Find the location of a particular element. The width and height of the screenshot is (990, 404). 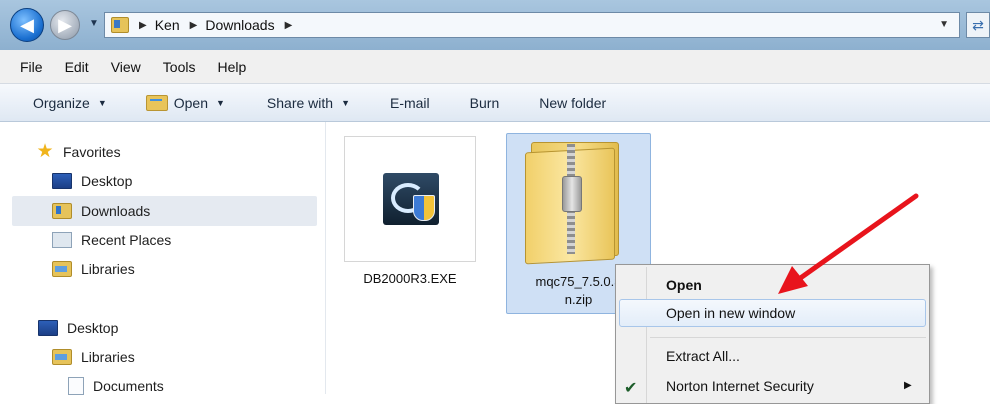

burn-button: Burn is located at coordinates (485, 103).